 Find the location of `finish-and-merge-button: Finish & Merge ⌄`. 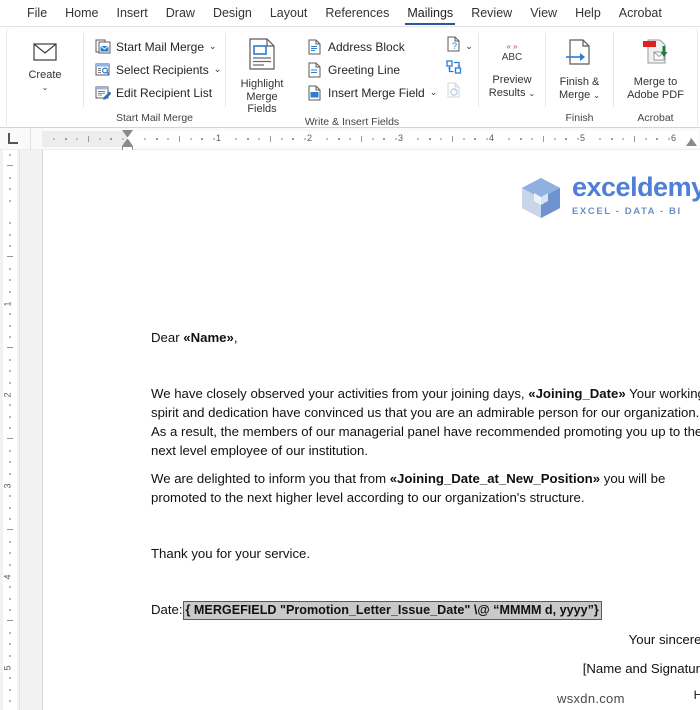

finish-and-merge-button: Finish & Merge ⌄ is located at coordinates (579, 67).